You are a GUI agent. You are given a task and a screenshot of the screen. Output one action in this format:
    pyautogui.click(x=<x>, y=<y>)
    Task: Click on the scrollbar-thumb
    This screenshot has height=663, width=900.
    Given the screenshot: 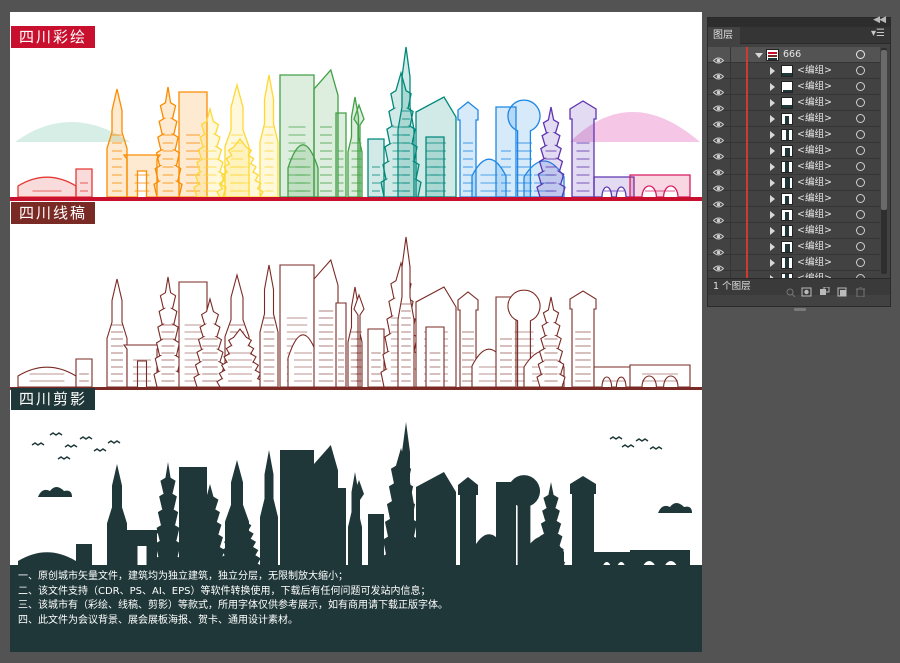 What is the action you would take?
    pyautogui.click(x=884, y=130)
    